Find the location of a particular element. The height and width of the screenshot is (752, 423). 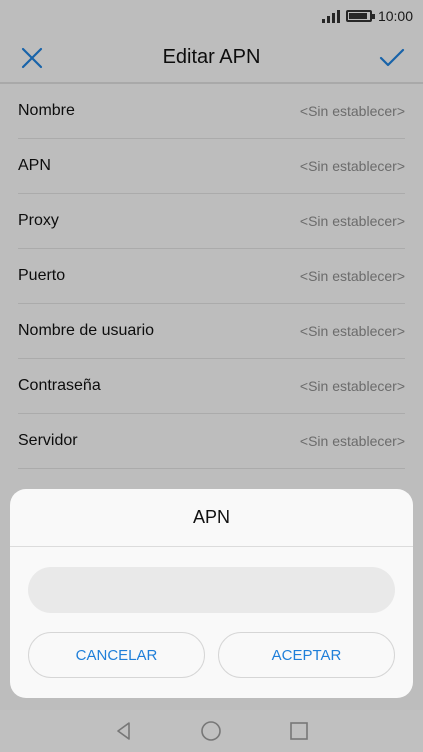

apn-input is located at coordinates (211, 590).